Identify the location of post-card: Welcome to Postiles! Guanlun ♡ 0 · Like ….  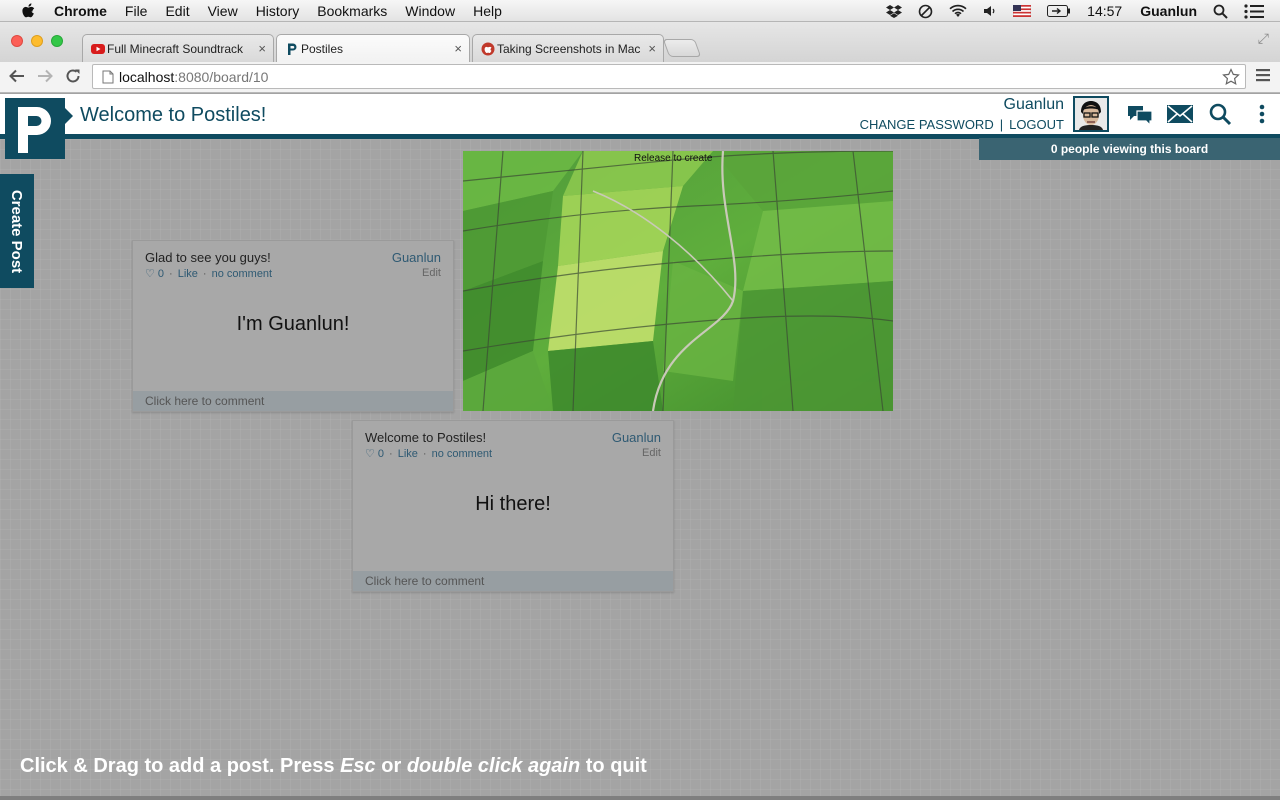
(513, 506).